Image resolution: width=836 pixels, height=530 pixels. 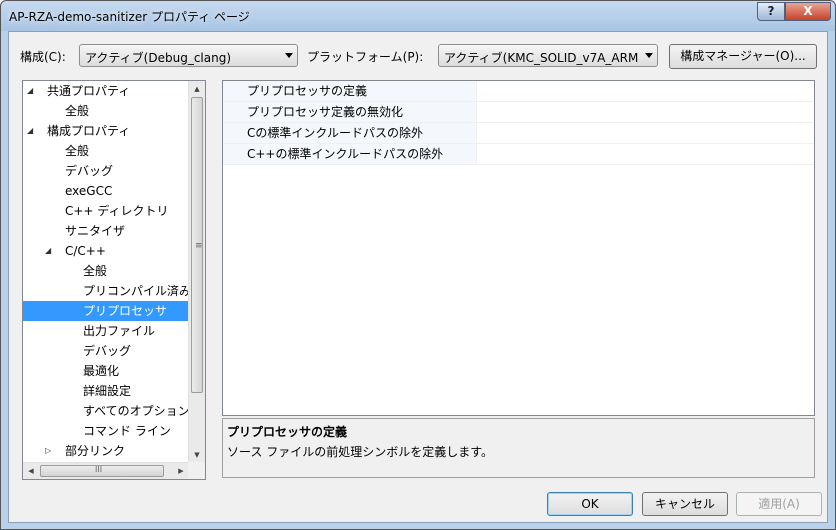 I want to click on property-row: C++の標準インクルードパスの除外, so click(x=518, y=154).